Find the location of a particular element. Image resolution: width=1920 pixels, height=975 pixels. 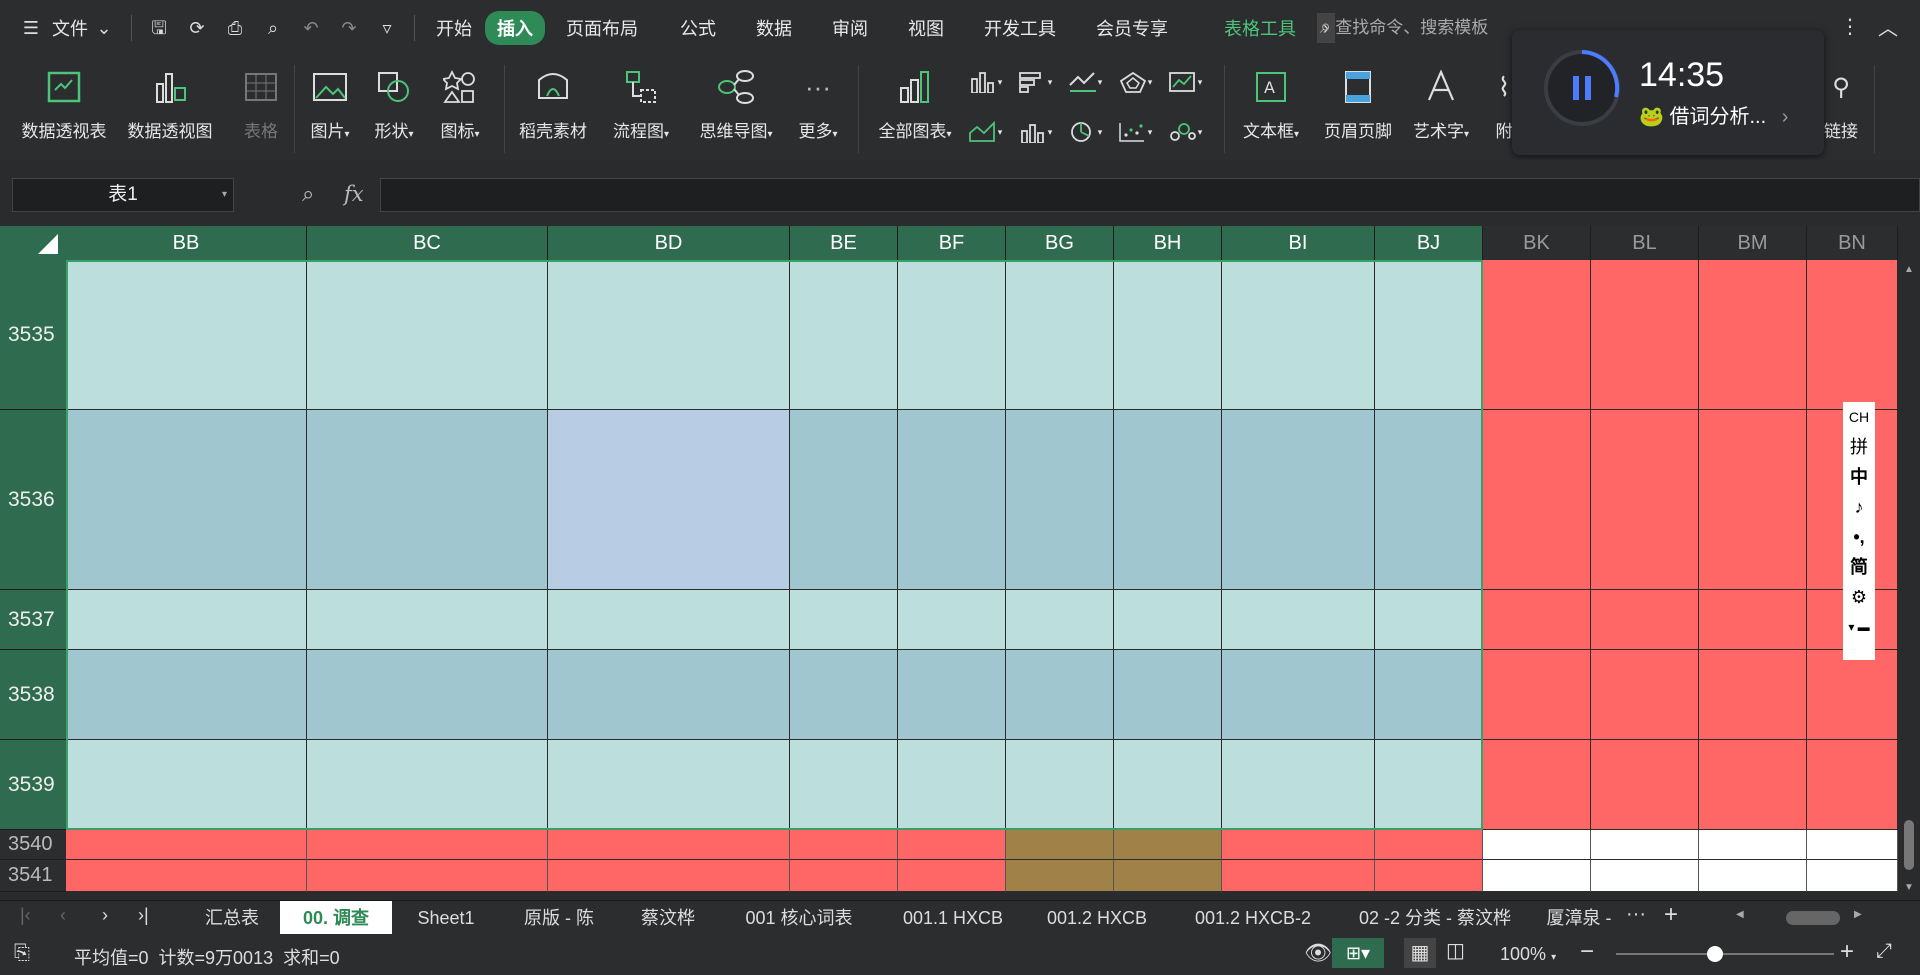

cell-bm3535 is located at coordinates (1753, 335).